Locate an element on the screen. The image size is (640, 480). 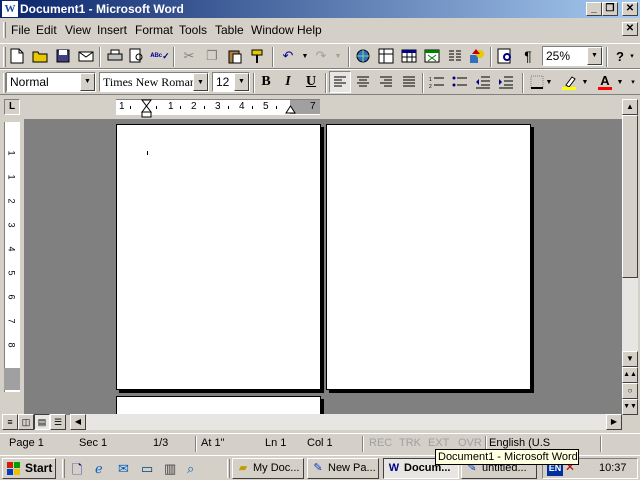
highlight-icon is located at coordinates (569, 82).